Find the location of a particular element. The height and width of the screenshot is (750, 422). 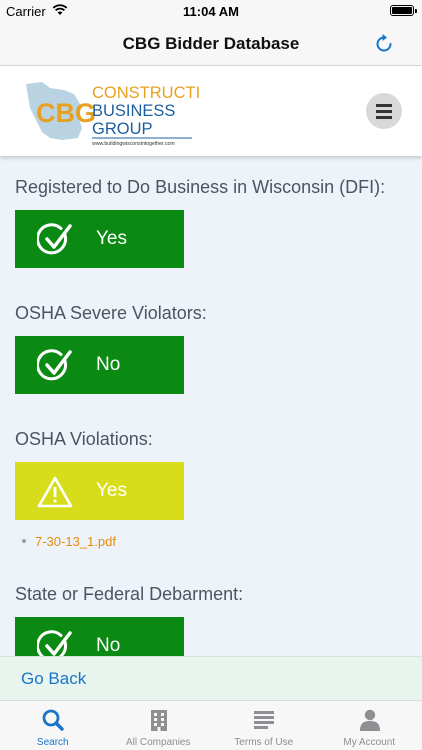

status-bar: Carrier 11:04 AM is located at coordinates (211, 11).